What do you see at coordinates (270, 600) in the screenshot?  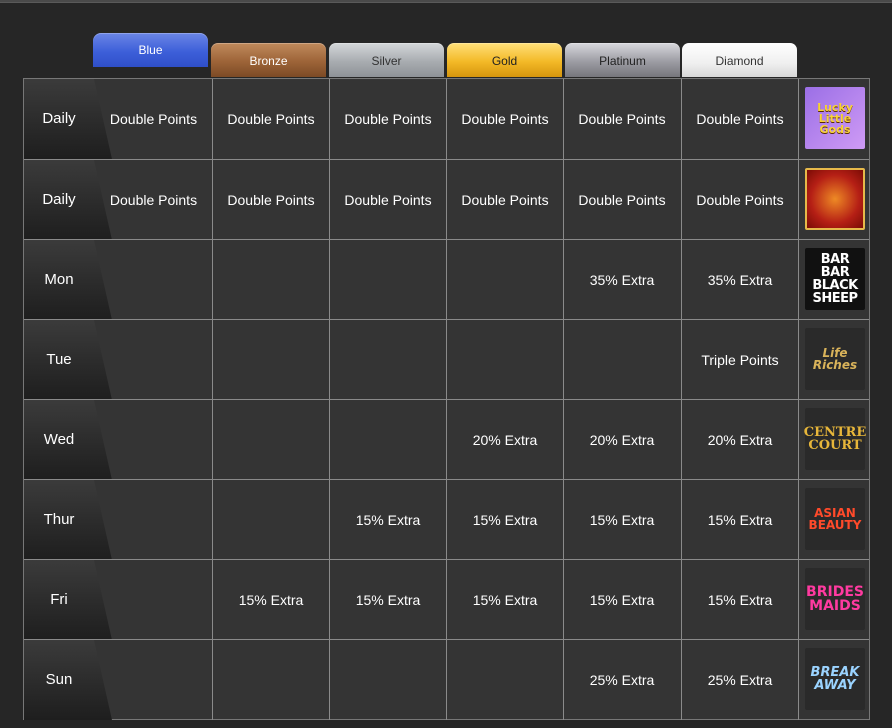 I see `offer-cell-bronze: 15% Extra` at bounding box center [270, 600].